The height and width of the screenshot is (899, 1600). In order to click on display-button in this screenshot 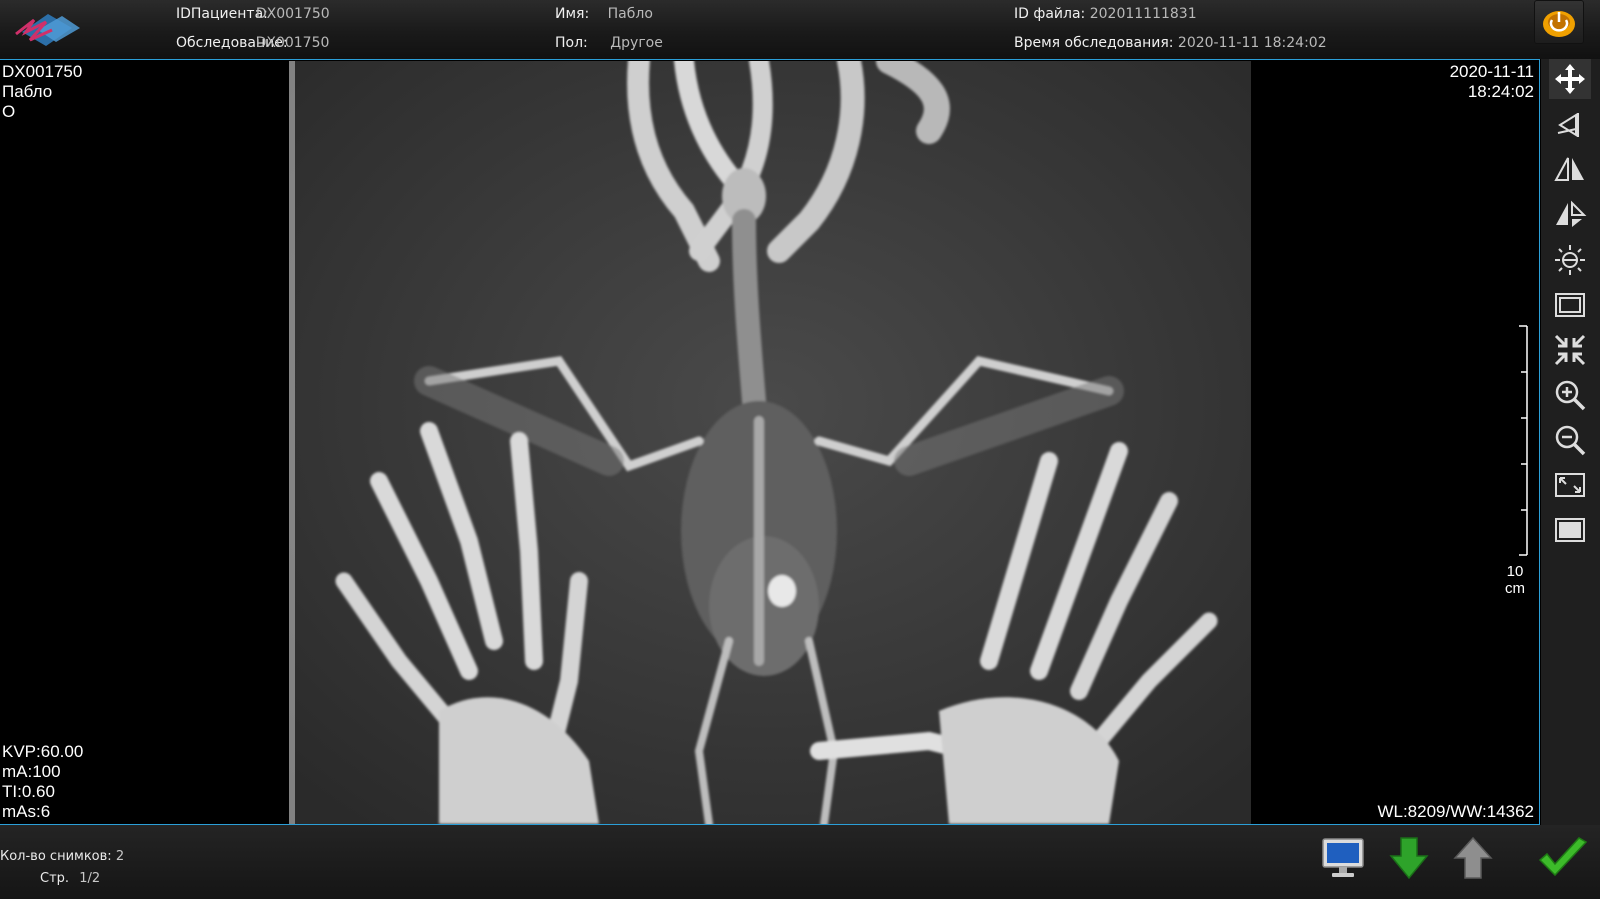, I will do `click(1343, 858)`.